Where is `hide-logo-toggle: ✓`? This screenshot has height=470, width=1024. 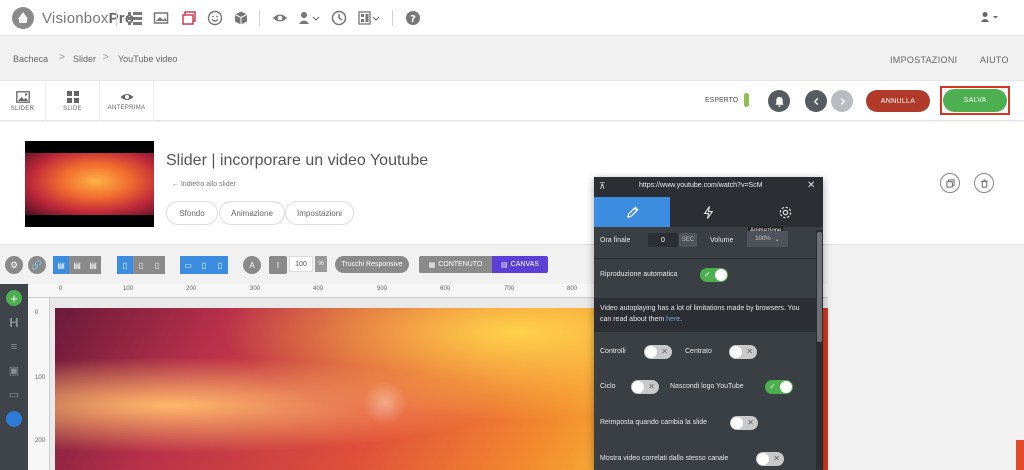 hide-logo-toggle: ✓ is located at coordinates (779, 387).